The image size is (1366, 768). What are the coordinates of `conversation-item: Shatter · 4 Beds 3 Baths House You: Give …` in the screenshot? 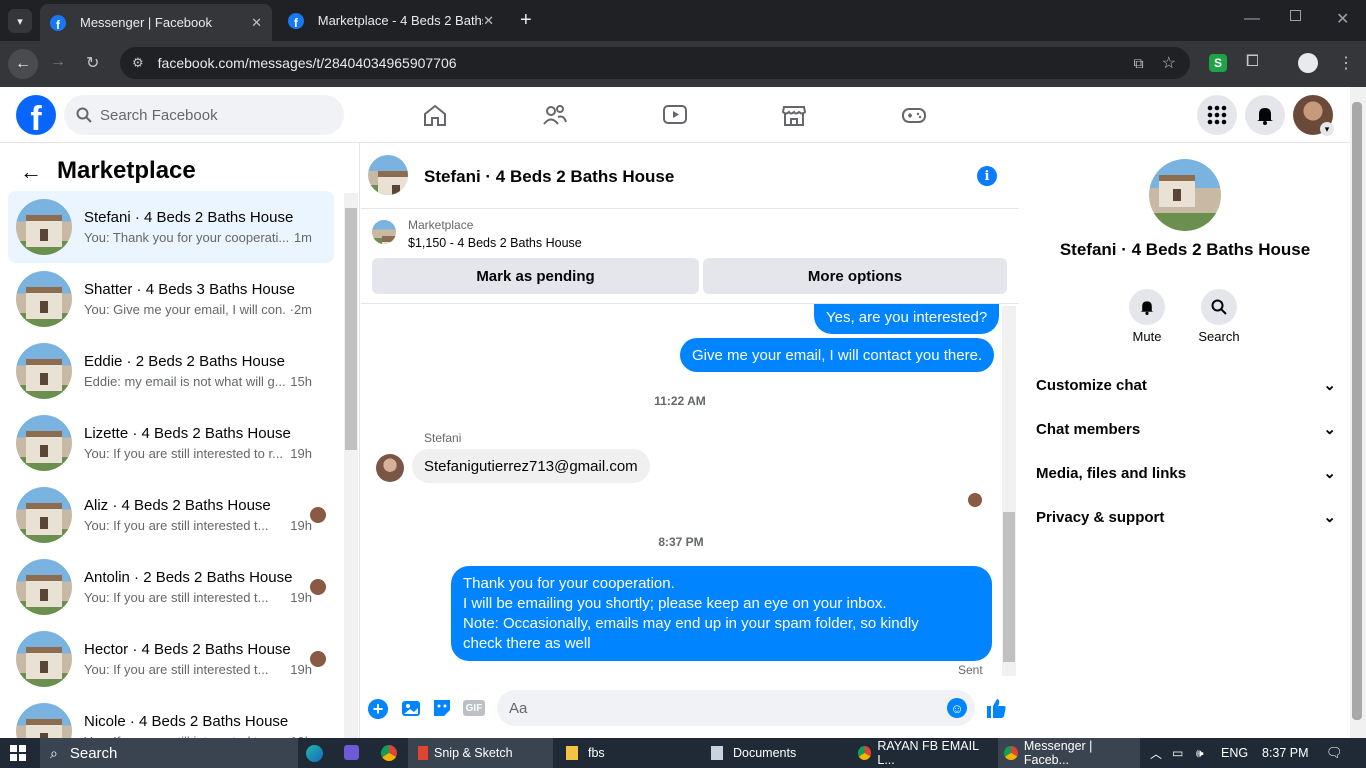 It's located at (171, 299).